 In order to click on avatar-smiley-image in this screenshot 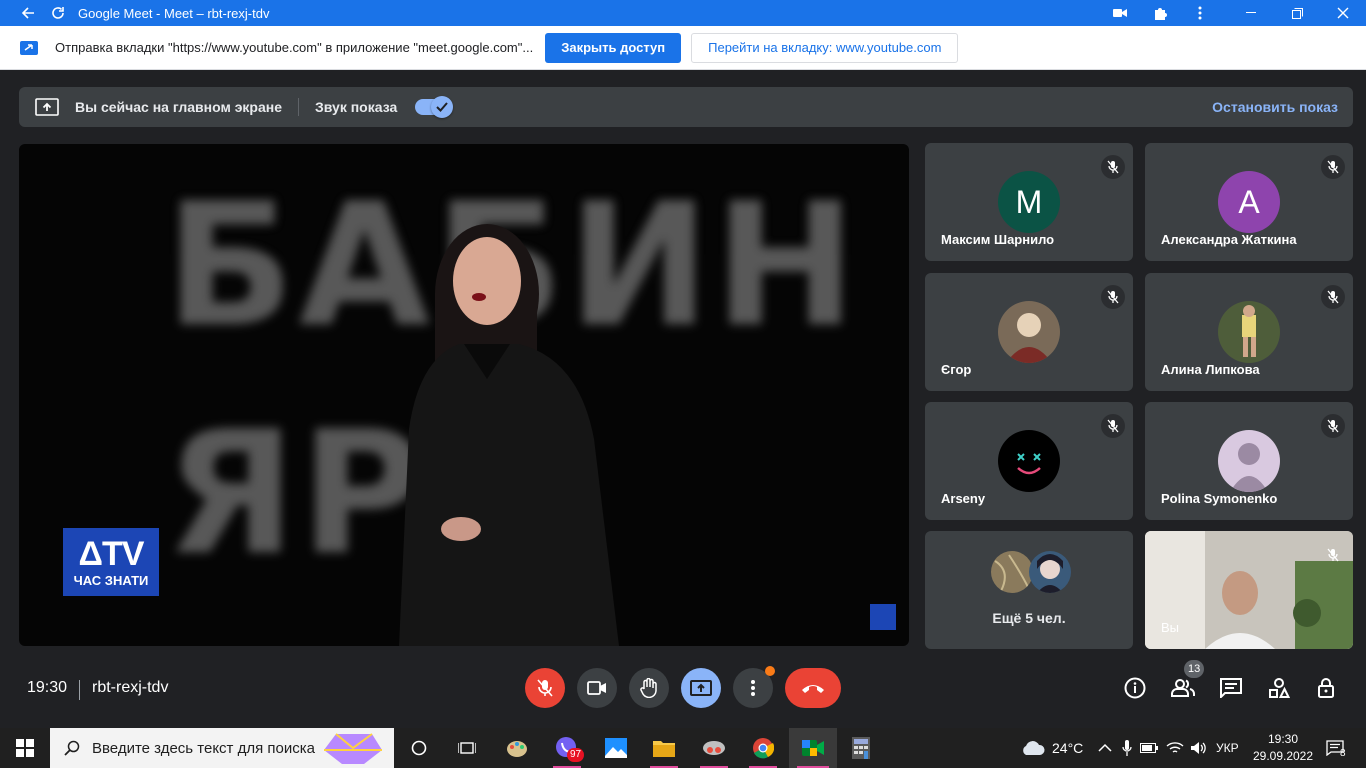, I will do `click(1029, 461)`.